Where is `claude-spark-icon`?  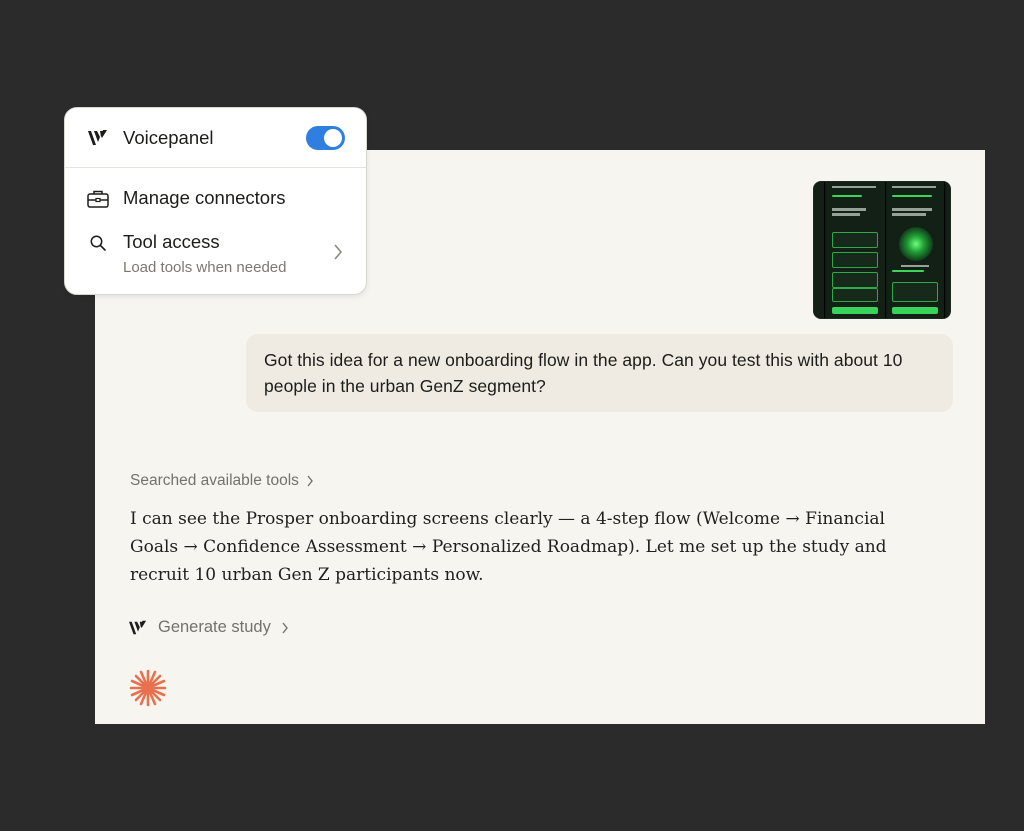
claude-spark-icon is located at coordinates (148, 688).